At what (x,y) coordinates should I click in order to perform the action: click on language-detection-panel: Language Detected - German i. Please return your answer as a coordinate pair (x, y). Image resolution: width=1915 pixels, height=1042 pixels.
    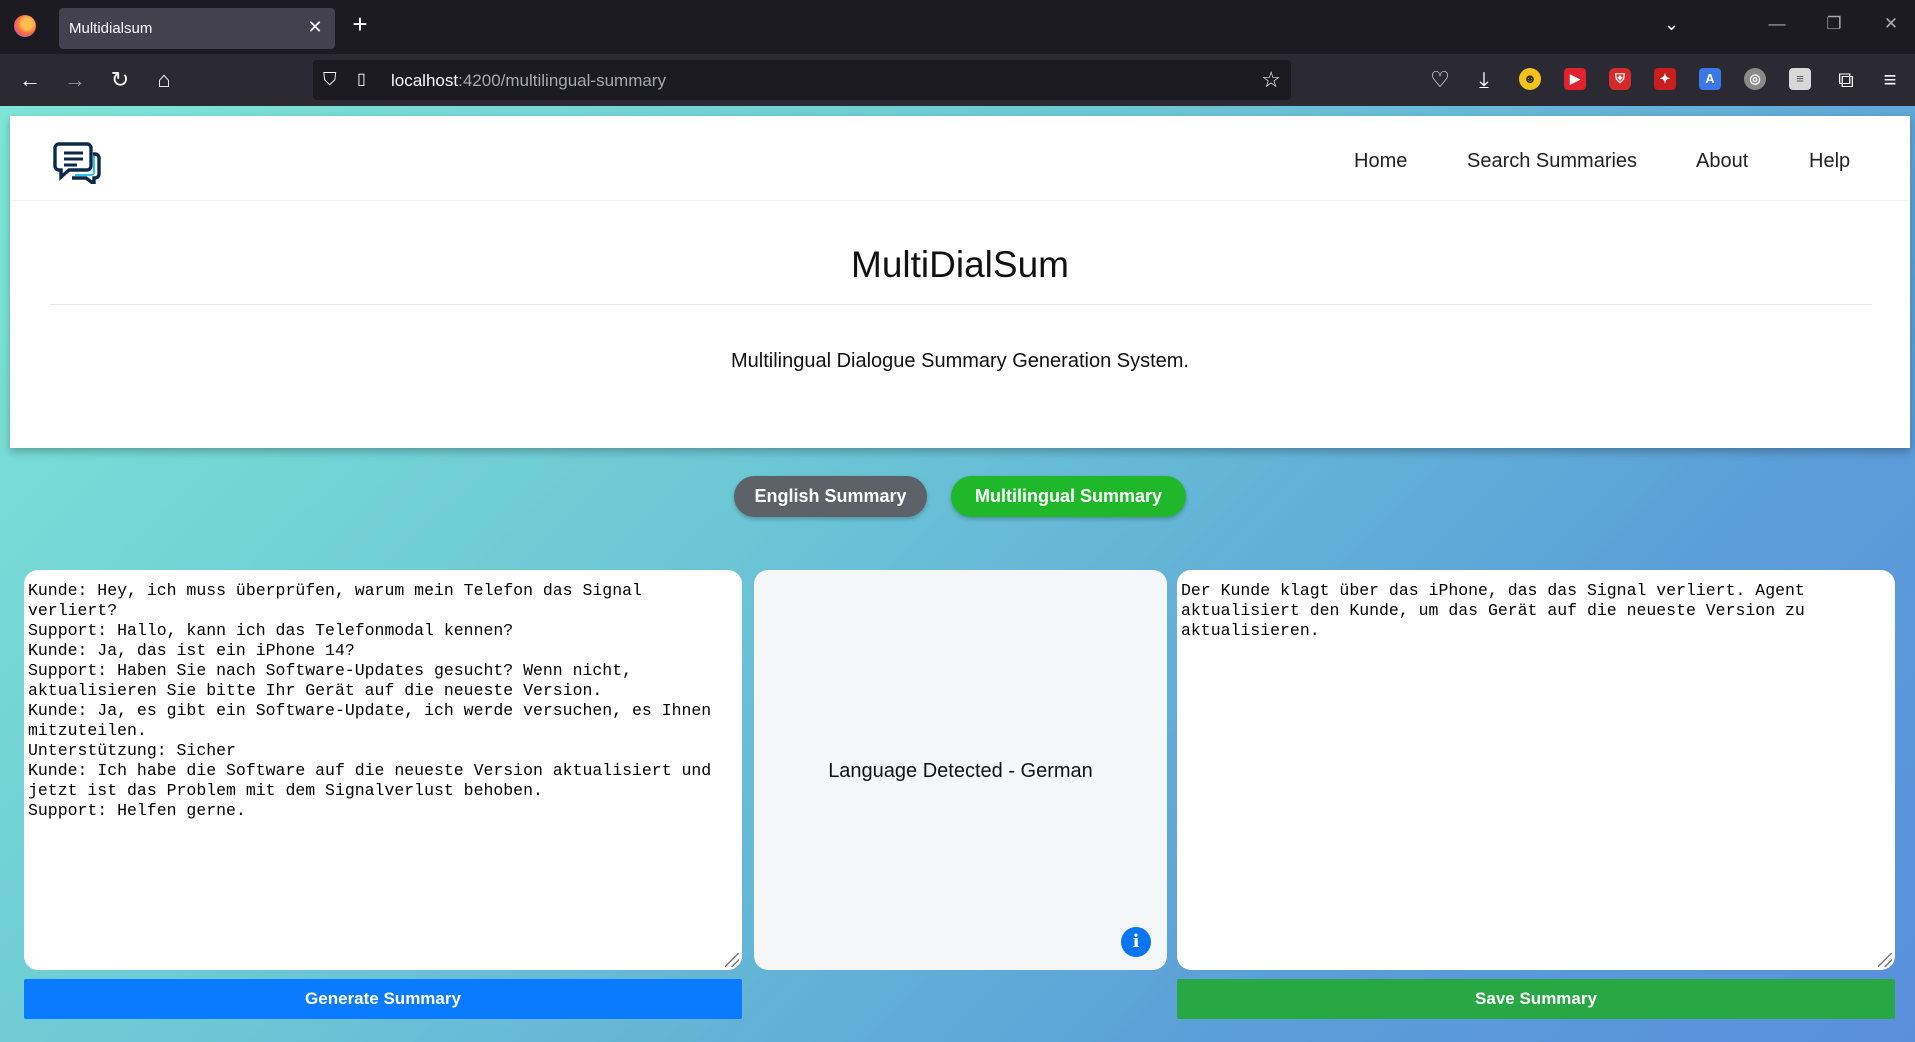
    Looking at the image, I should click on (960, 770).